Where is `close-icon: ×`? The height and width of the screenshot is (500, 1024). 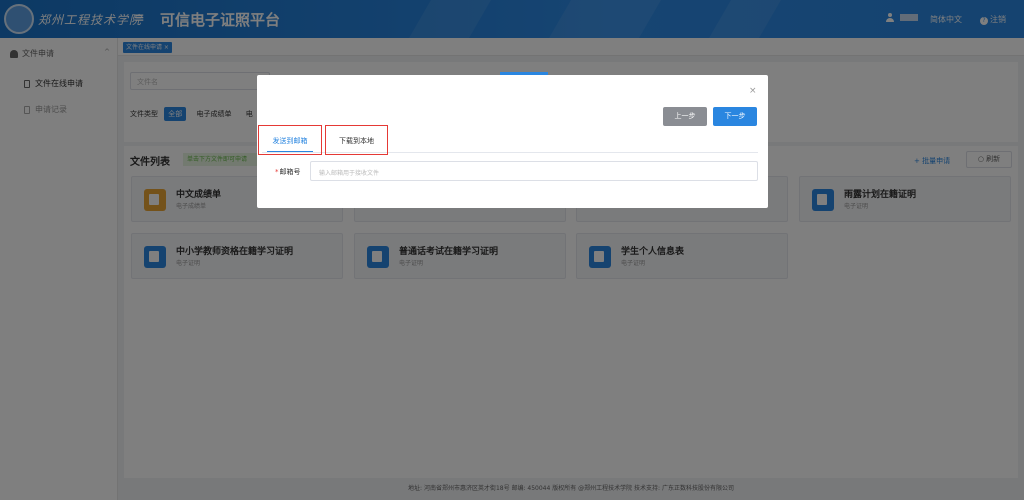
close-icon: × is located at coordinates (753, 91).